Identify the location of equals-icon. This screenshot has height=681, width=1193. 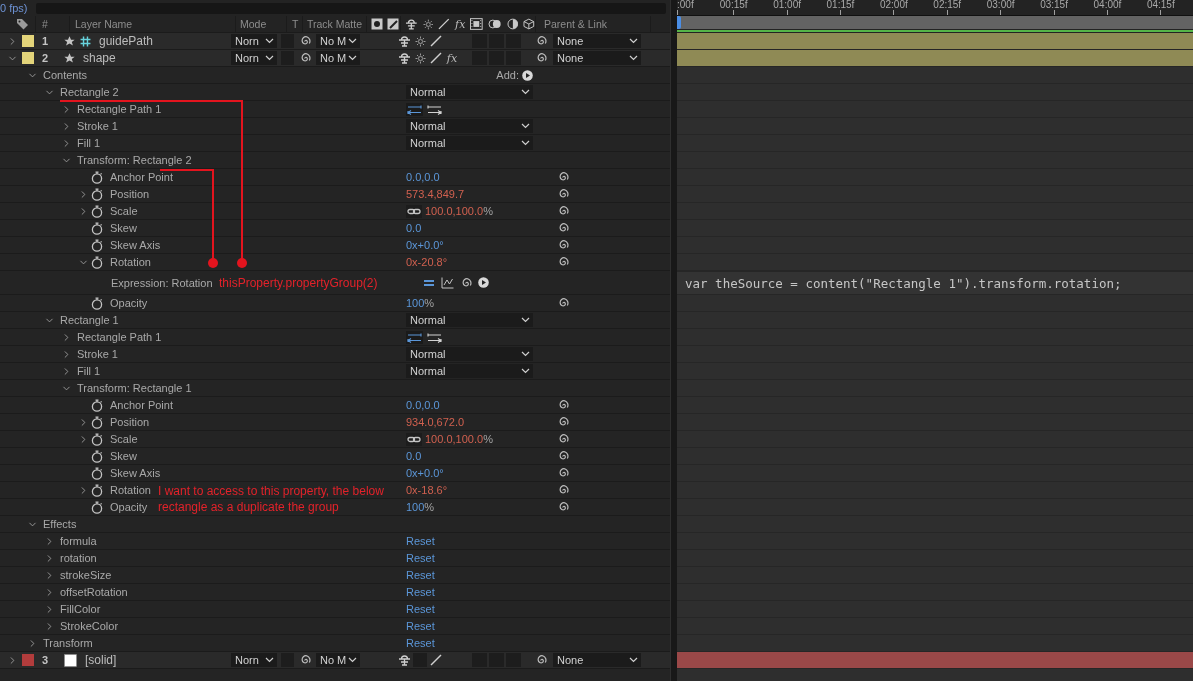
(429, 282).